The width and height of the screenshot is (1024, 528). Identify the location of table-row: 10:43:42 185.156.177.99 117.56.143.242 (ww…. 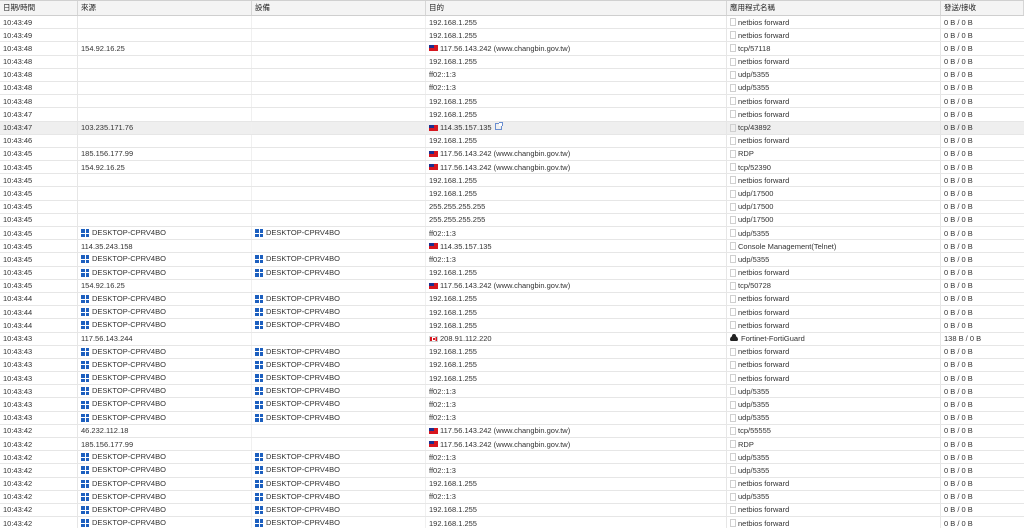
(512, 445).